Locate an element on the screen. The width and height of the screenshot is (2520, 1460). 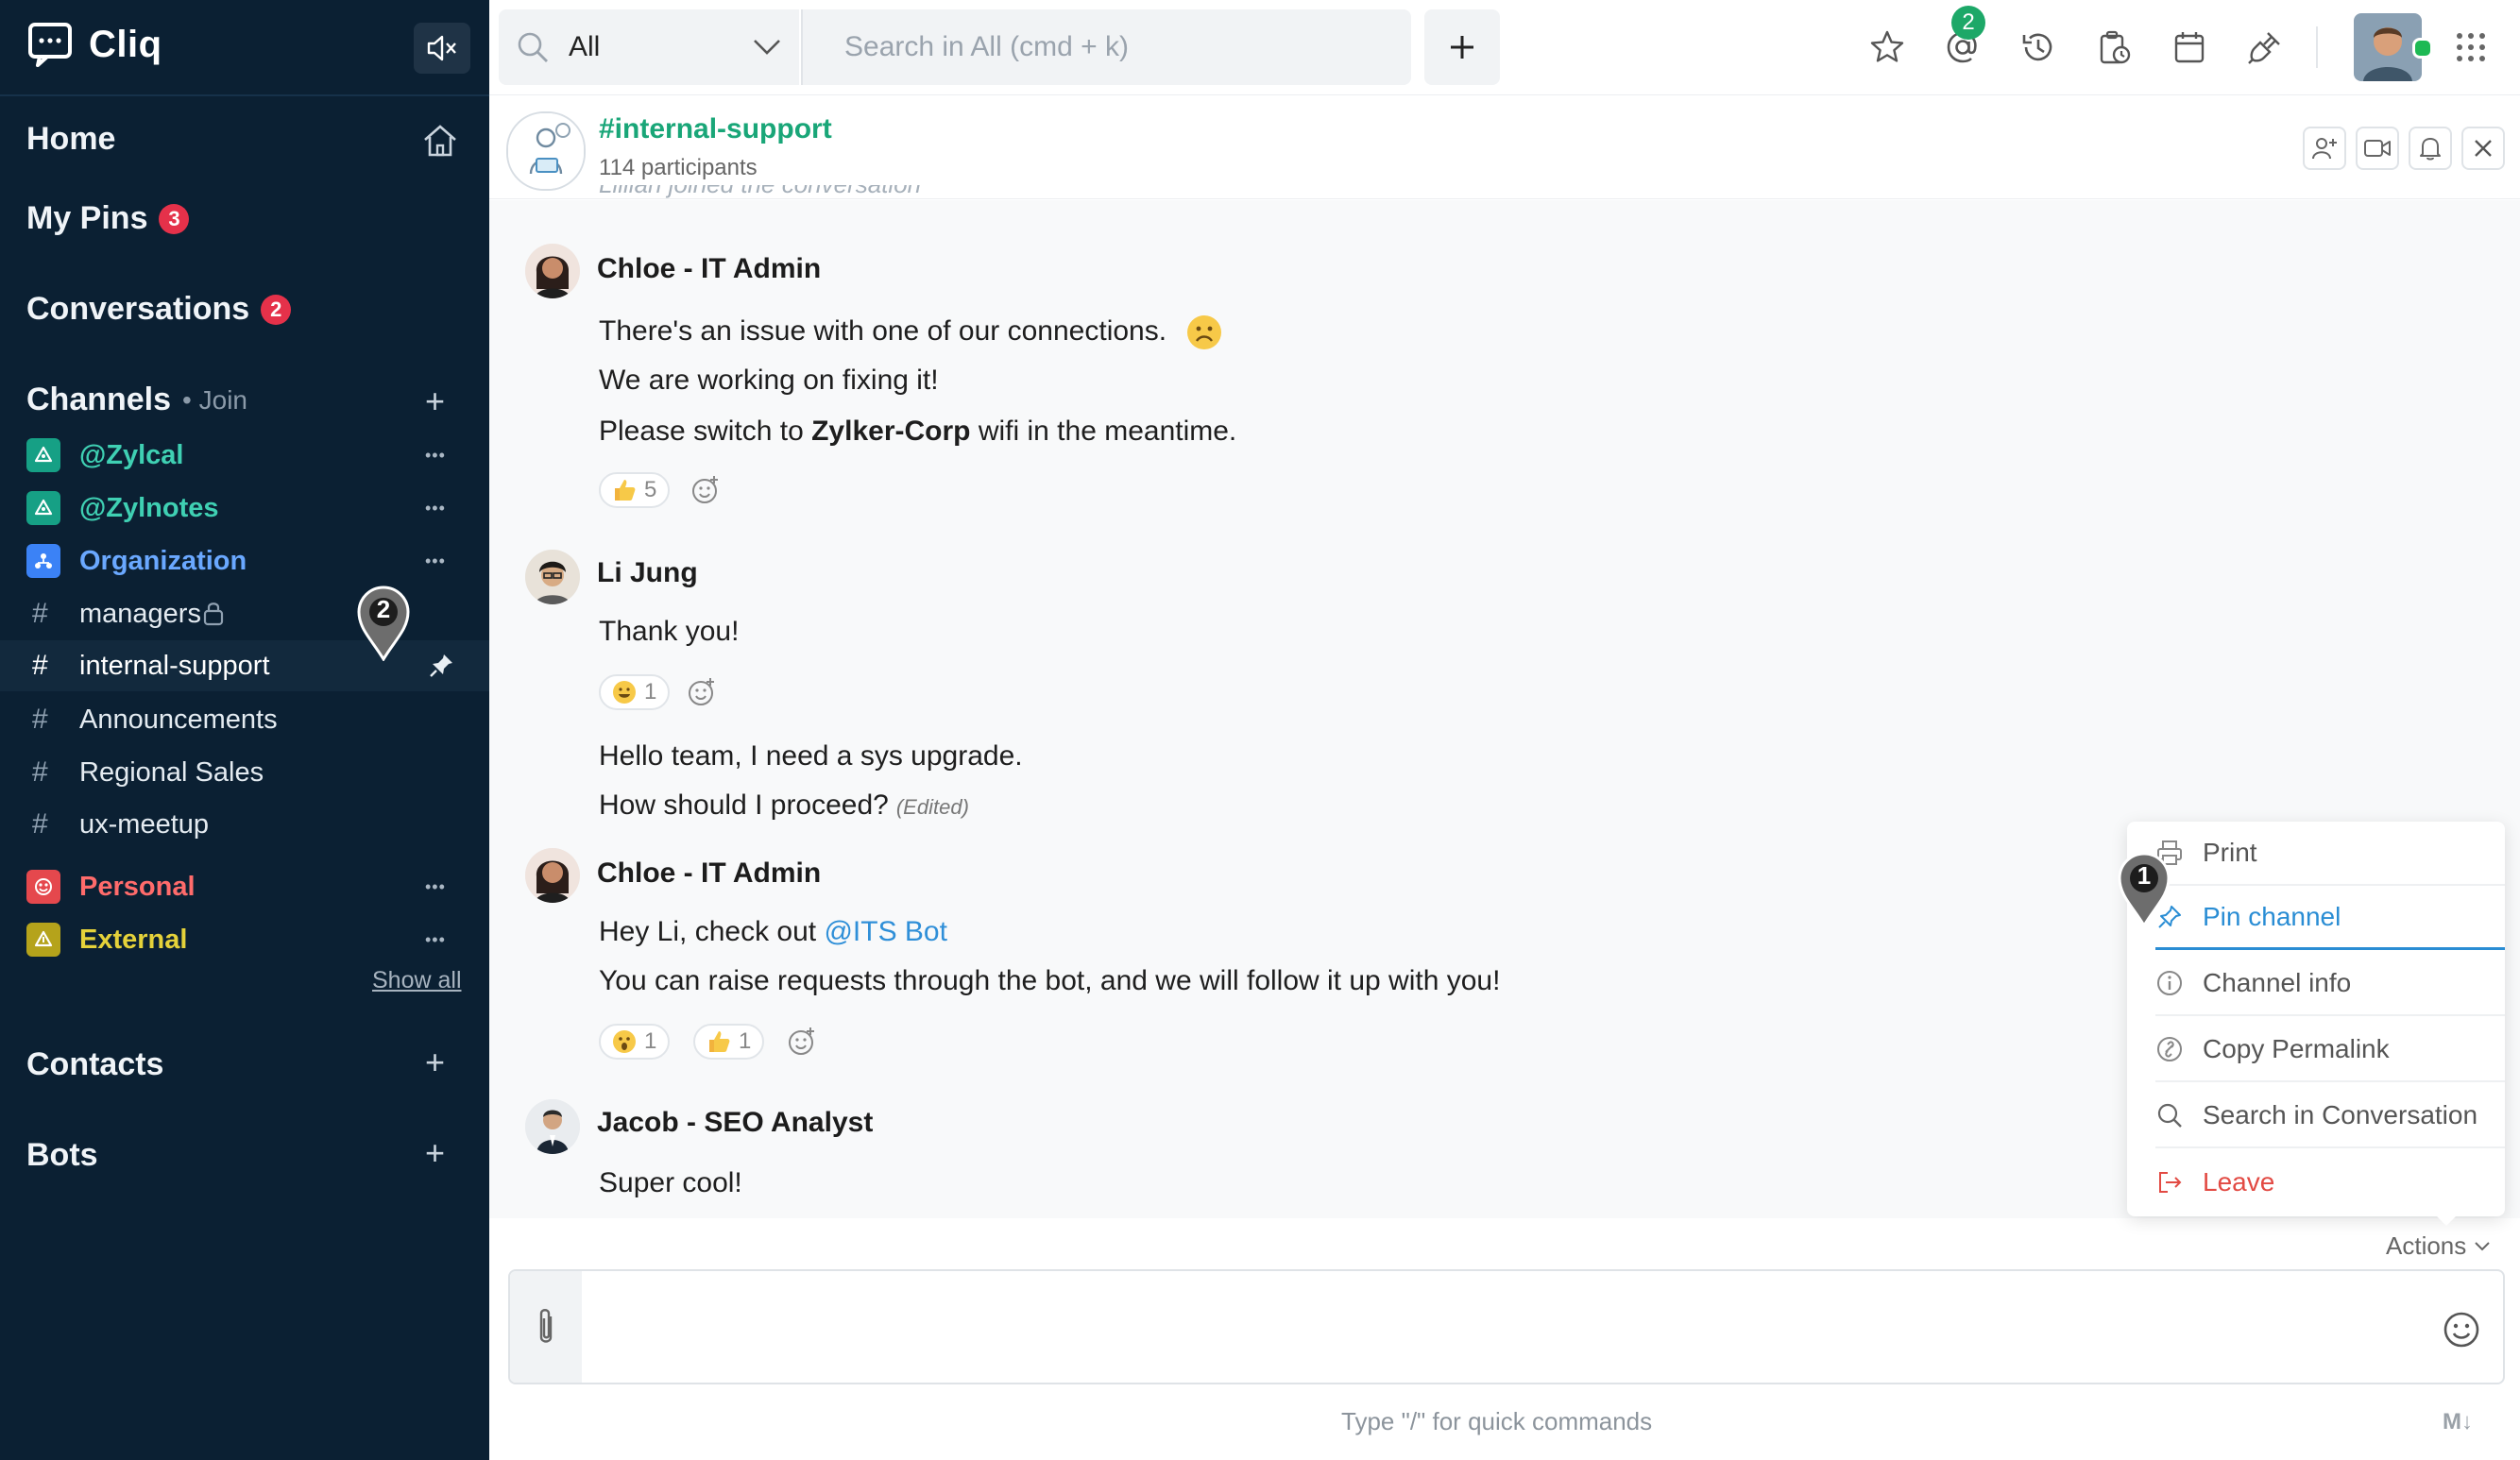
sidebar-channel-personal: Personal ••• is located at coordinates (244, 886).